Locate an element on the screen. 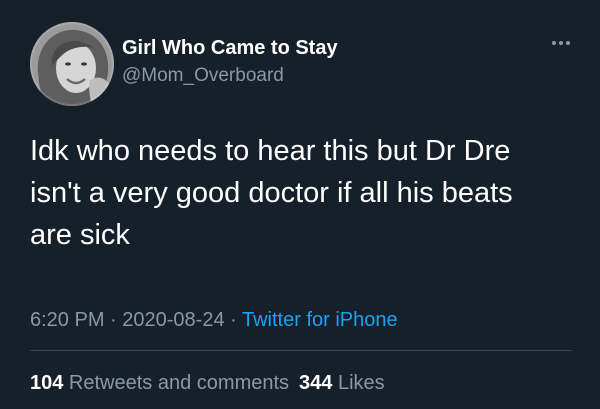 The width and height of the screenshot is (600, 409). retweets-stat: 104 Retweets and comments is located at coordinates (159, 383).